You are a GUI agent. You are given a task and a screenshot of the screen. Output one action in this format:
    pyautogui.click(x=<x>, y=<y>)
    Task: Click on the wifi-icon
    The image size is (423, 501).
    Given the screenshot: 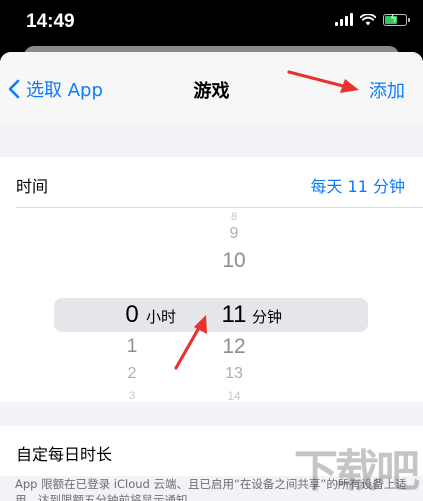 What is the action you would take?
    pyautogui.click(x=368, y=19)
    